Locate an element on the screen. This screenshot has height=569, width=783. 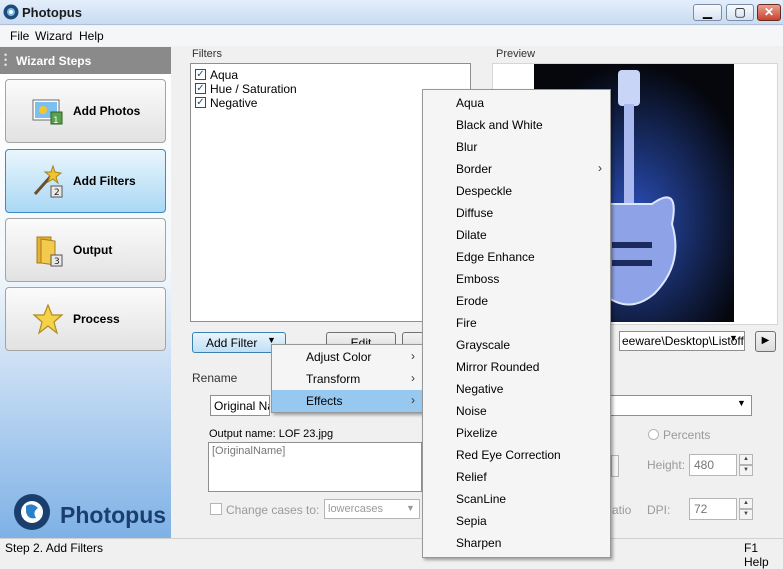
maximize-button: ▢ is located at coordinates (740, 12).